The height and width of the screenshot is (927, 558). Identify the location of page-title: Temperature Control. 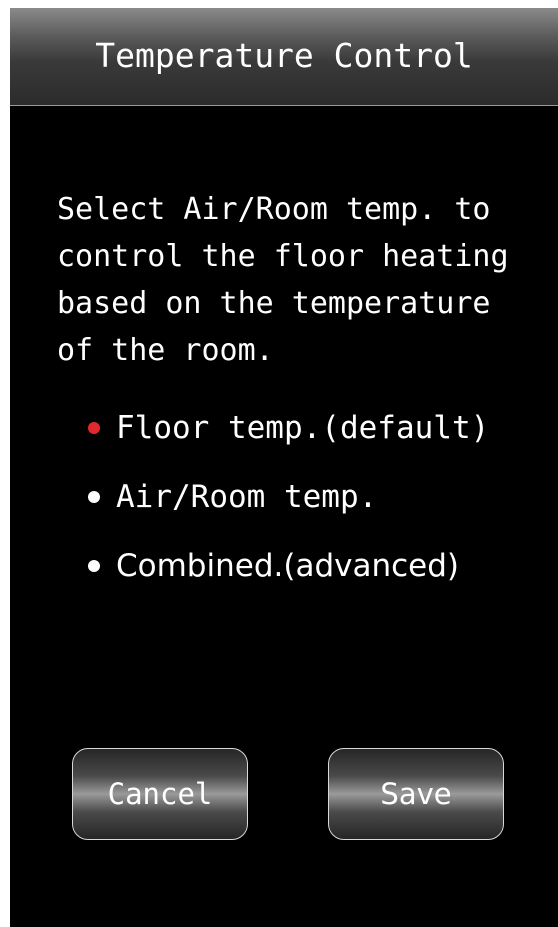
(284, 55).